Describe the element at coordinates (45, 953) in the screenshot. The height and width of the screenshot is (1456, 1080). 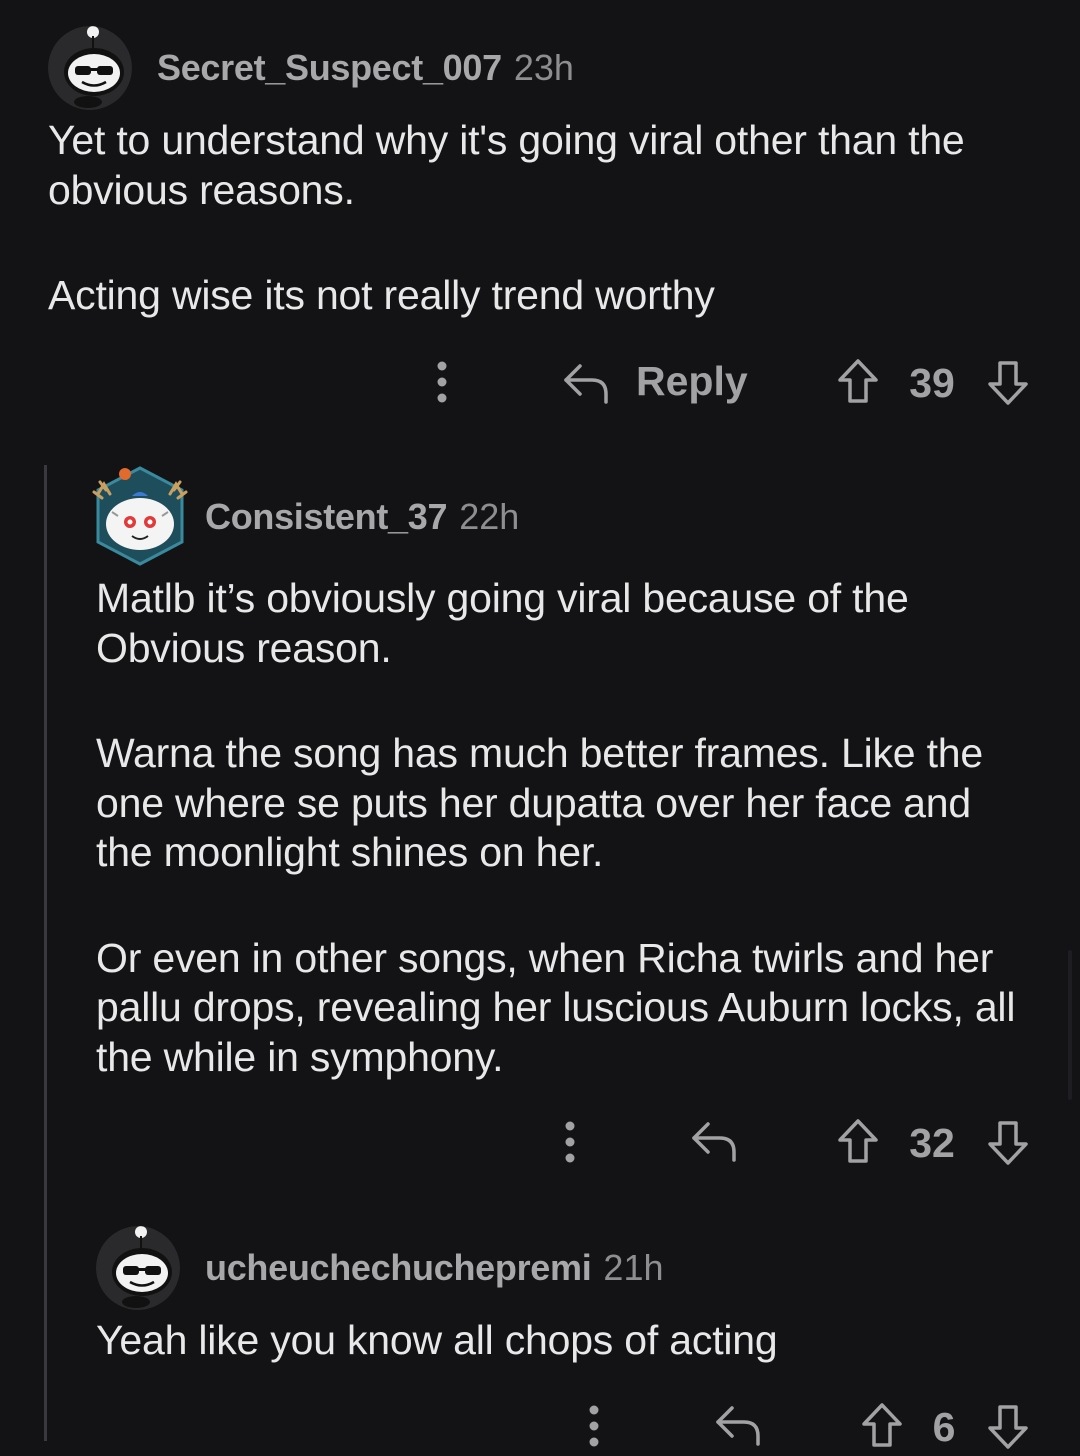
I see `thread-line` at that location.